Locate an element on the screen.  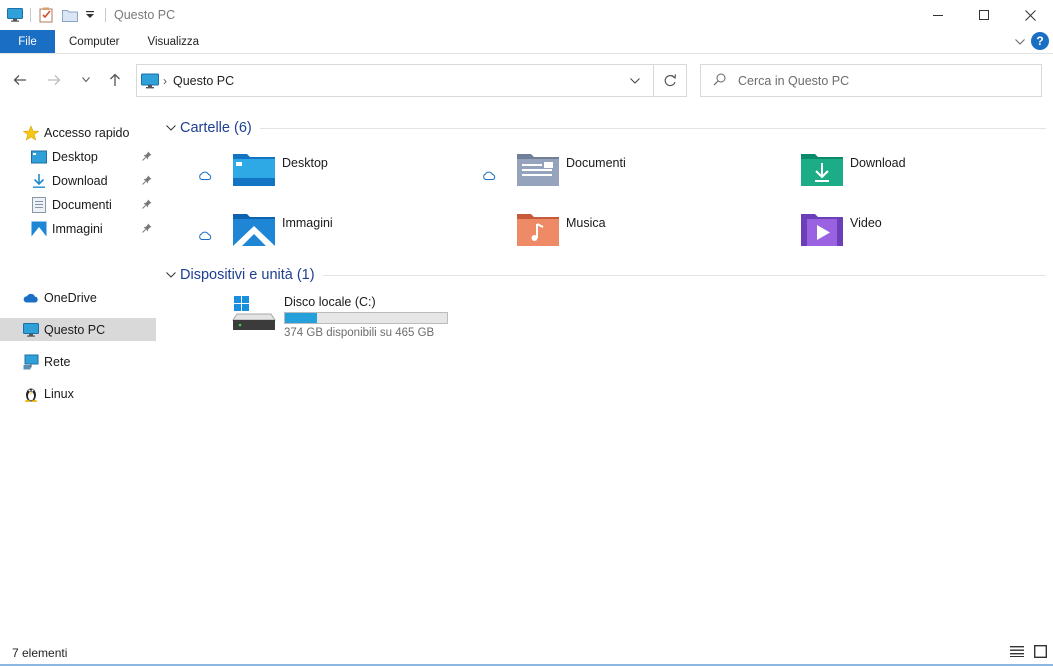
drive-usage-bar is located at coordinates (366, 318).